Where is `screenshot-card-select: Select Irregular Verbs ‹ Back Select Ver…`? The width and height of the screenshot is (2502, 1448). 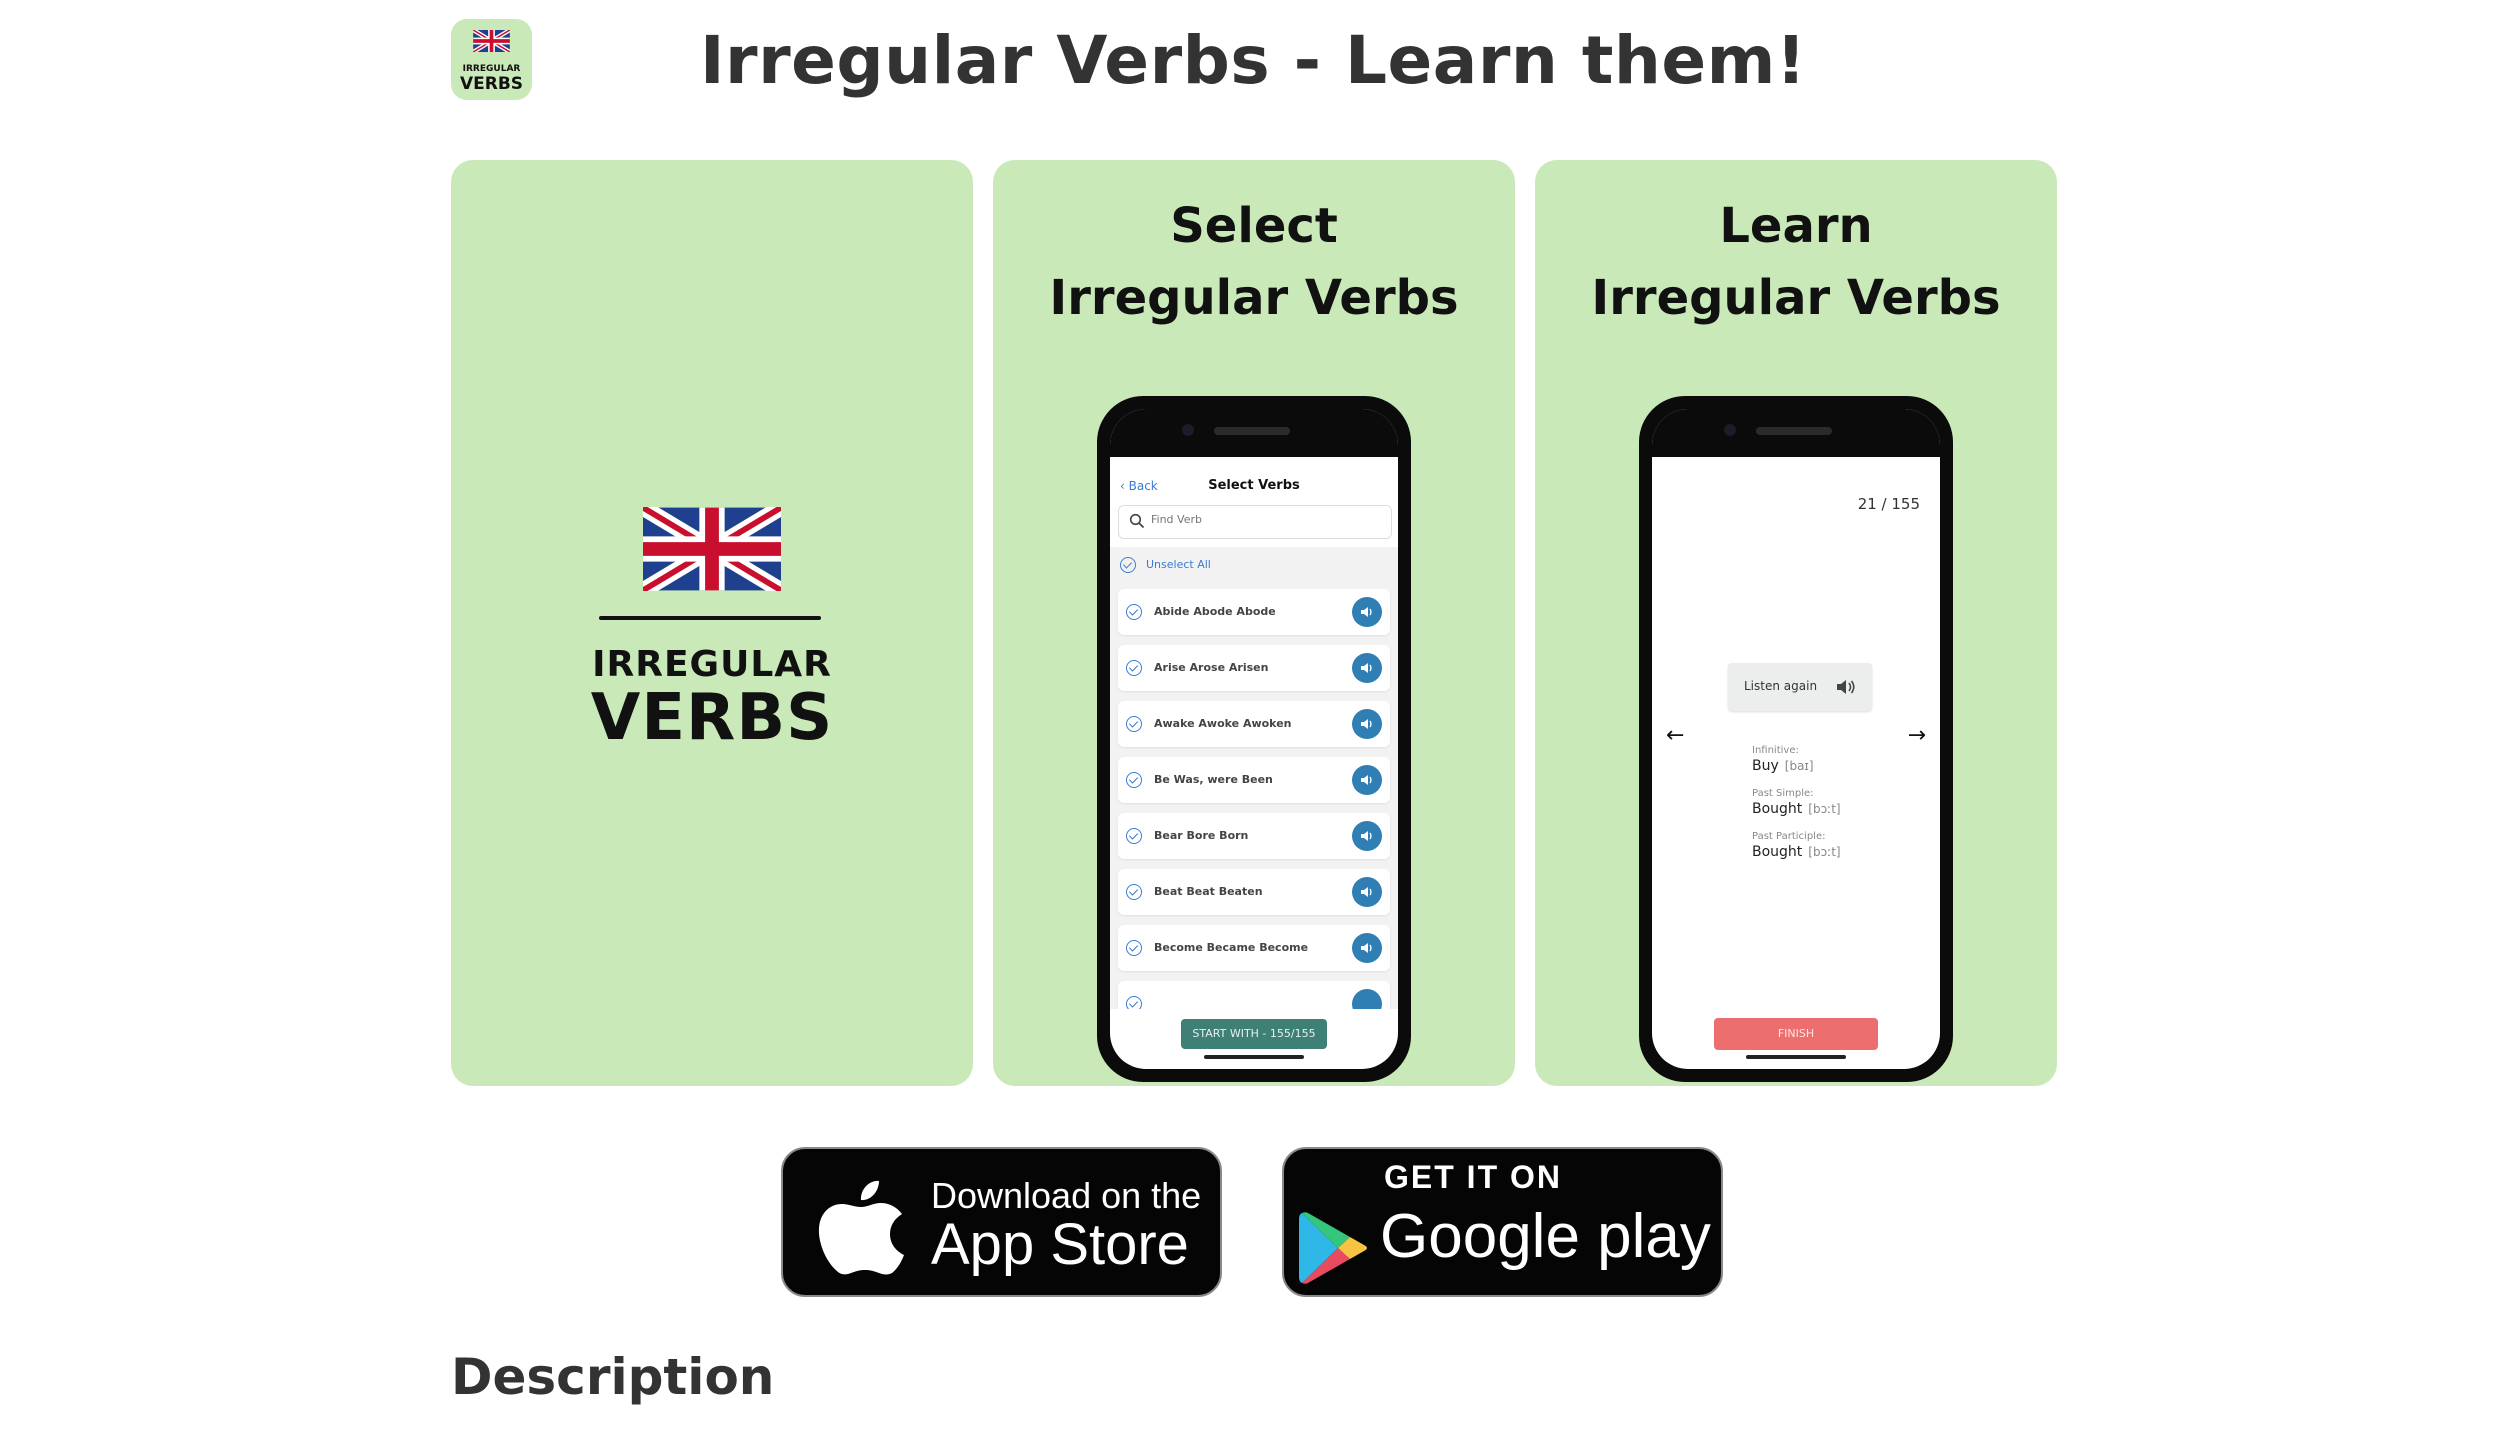 screenshot-card-select: Select Irregular Verbs ‹ Back Select Ver… is located at coordinates (1254, 623).